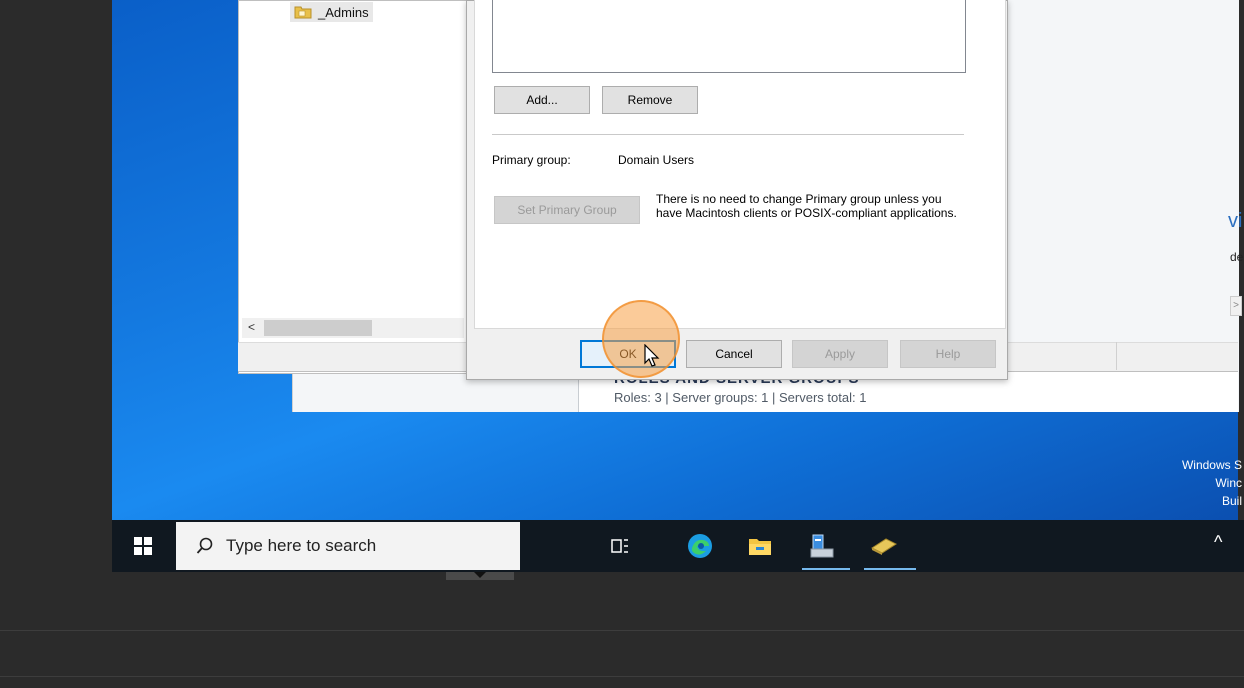 The image size is (1244, 688). What do you see at coordinates (567, 210) in the screenshot?
I see `set-primary-group-button: Set Primary Group` at bounding box center [567, 210].